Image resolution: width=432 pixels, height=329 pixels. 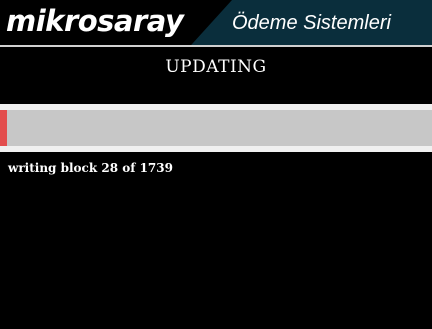 What do you see at coordinates (216, 67) in the screenshot?
I see `screen-title: UPDATING` at bounding box center [216, 67].